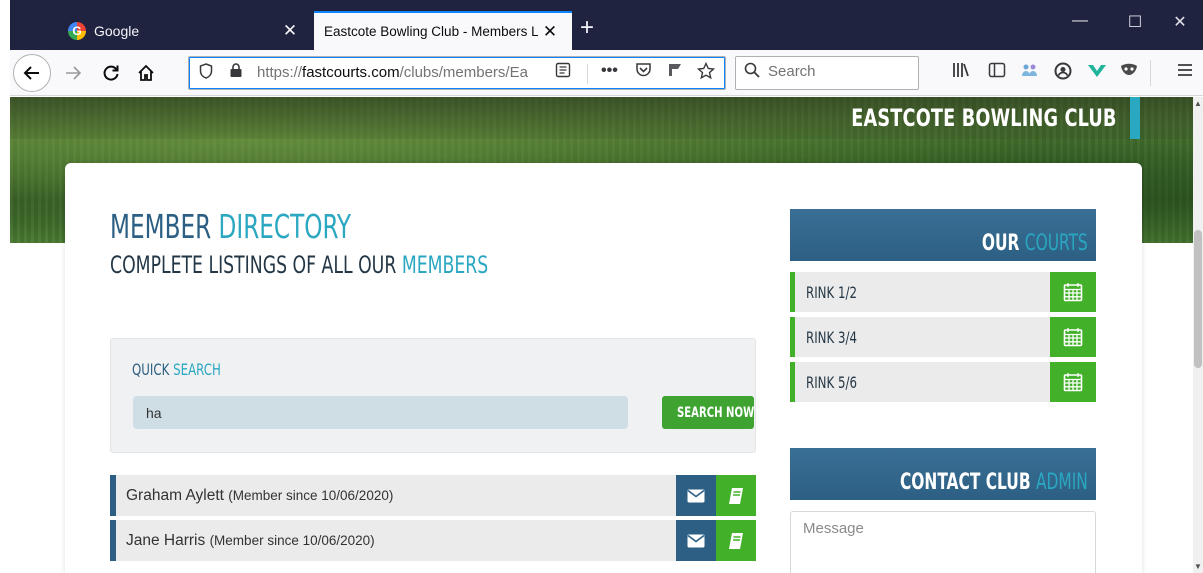  I want to click on page-subtitle: COMPLETE LISTINGS OF ALL OUR MEMBERS, so click(299, 265).